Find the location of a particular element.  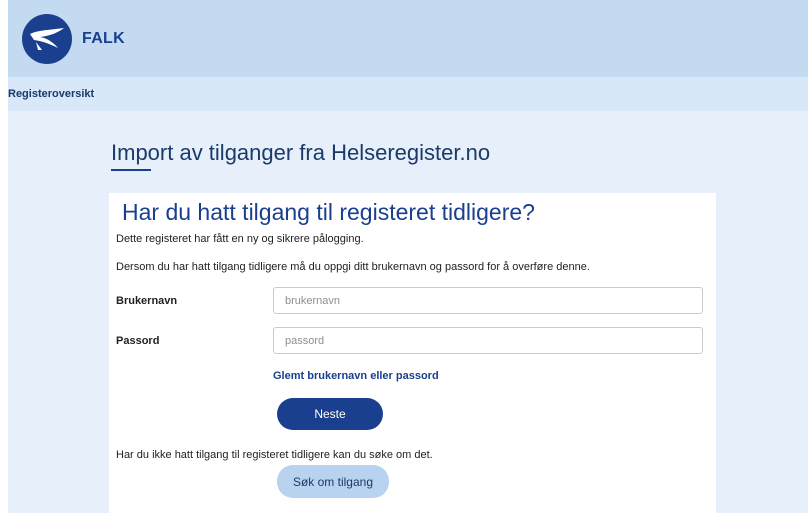

forgot-credentials-link: Glemt brukernavn eller passord is located at coordinates (356, 376).